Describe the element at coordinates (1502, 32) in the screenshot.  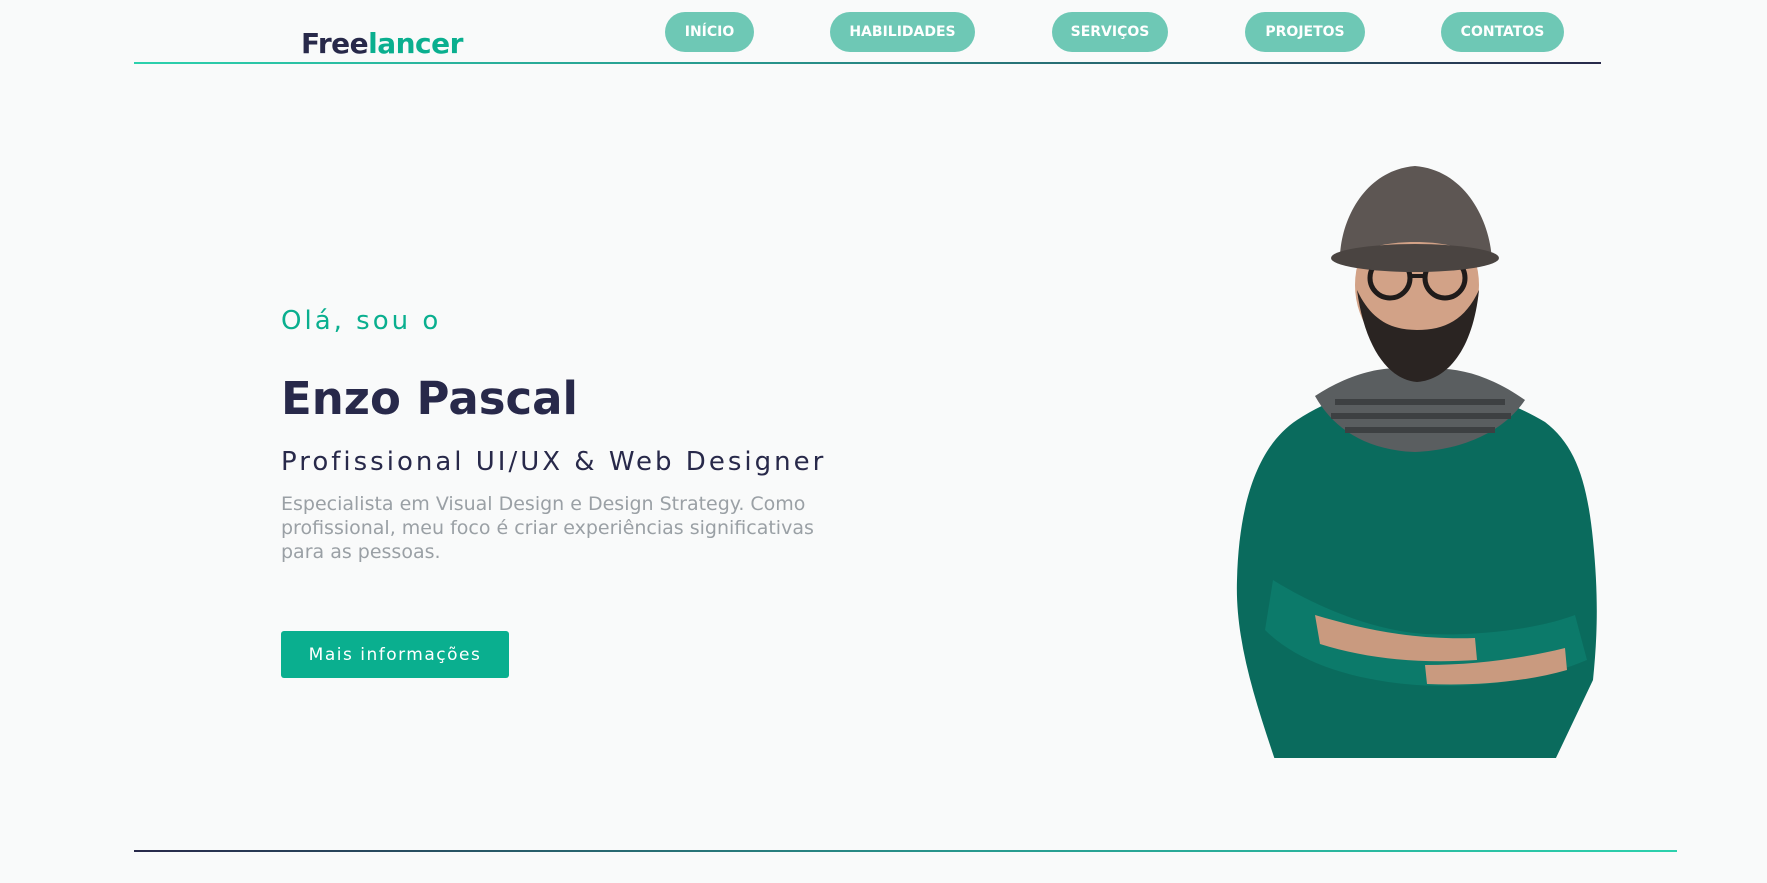
I see `nav-contatos-button: CONTATOS` at that location.